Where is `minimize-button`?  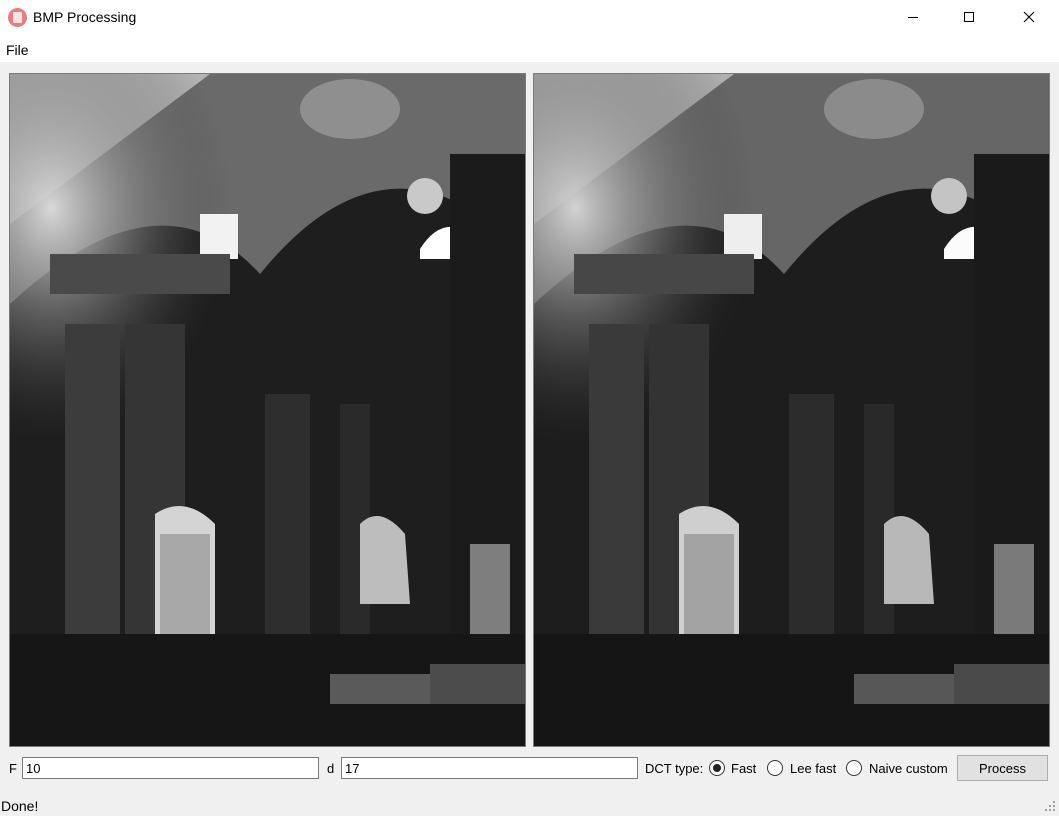
minimize-button is located at coordinates (913, 17).